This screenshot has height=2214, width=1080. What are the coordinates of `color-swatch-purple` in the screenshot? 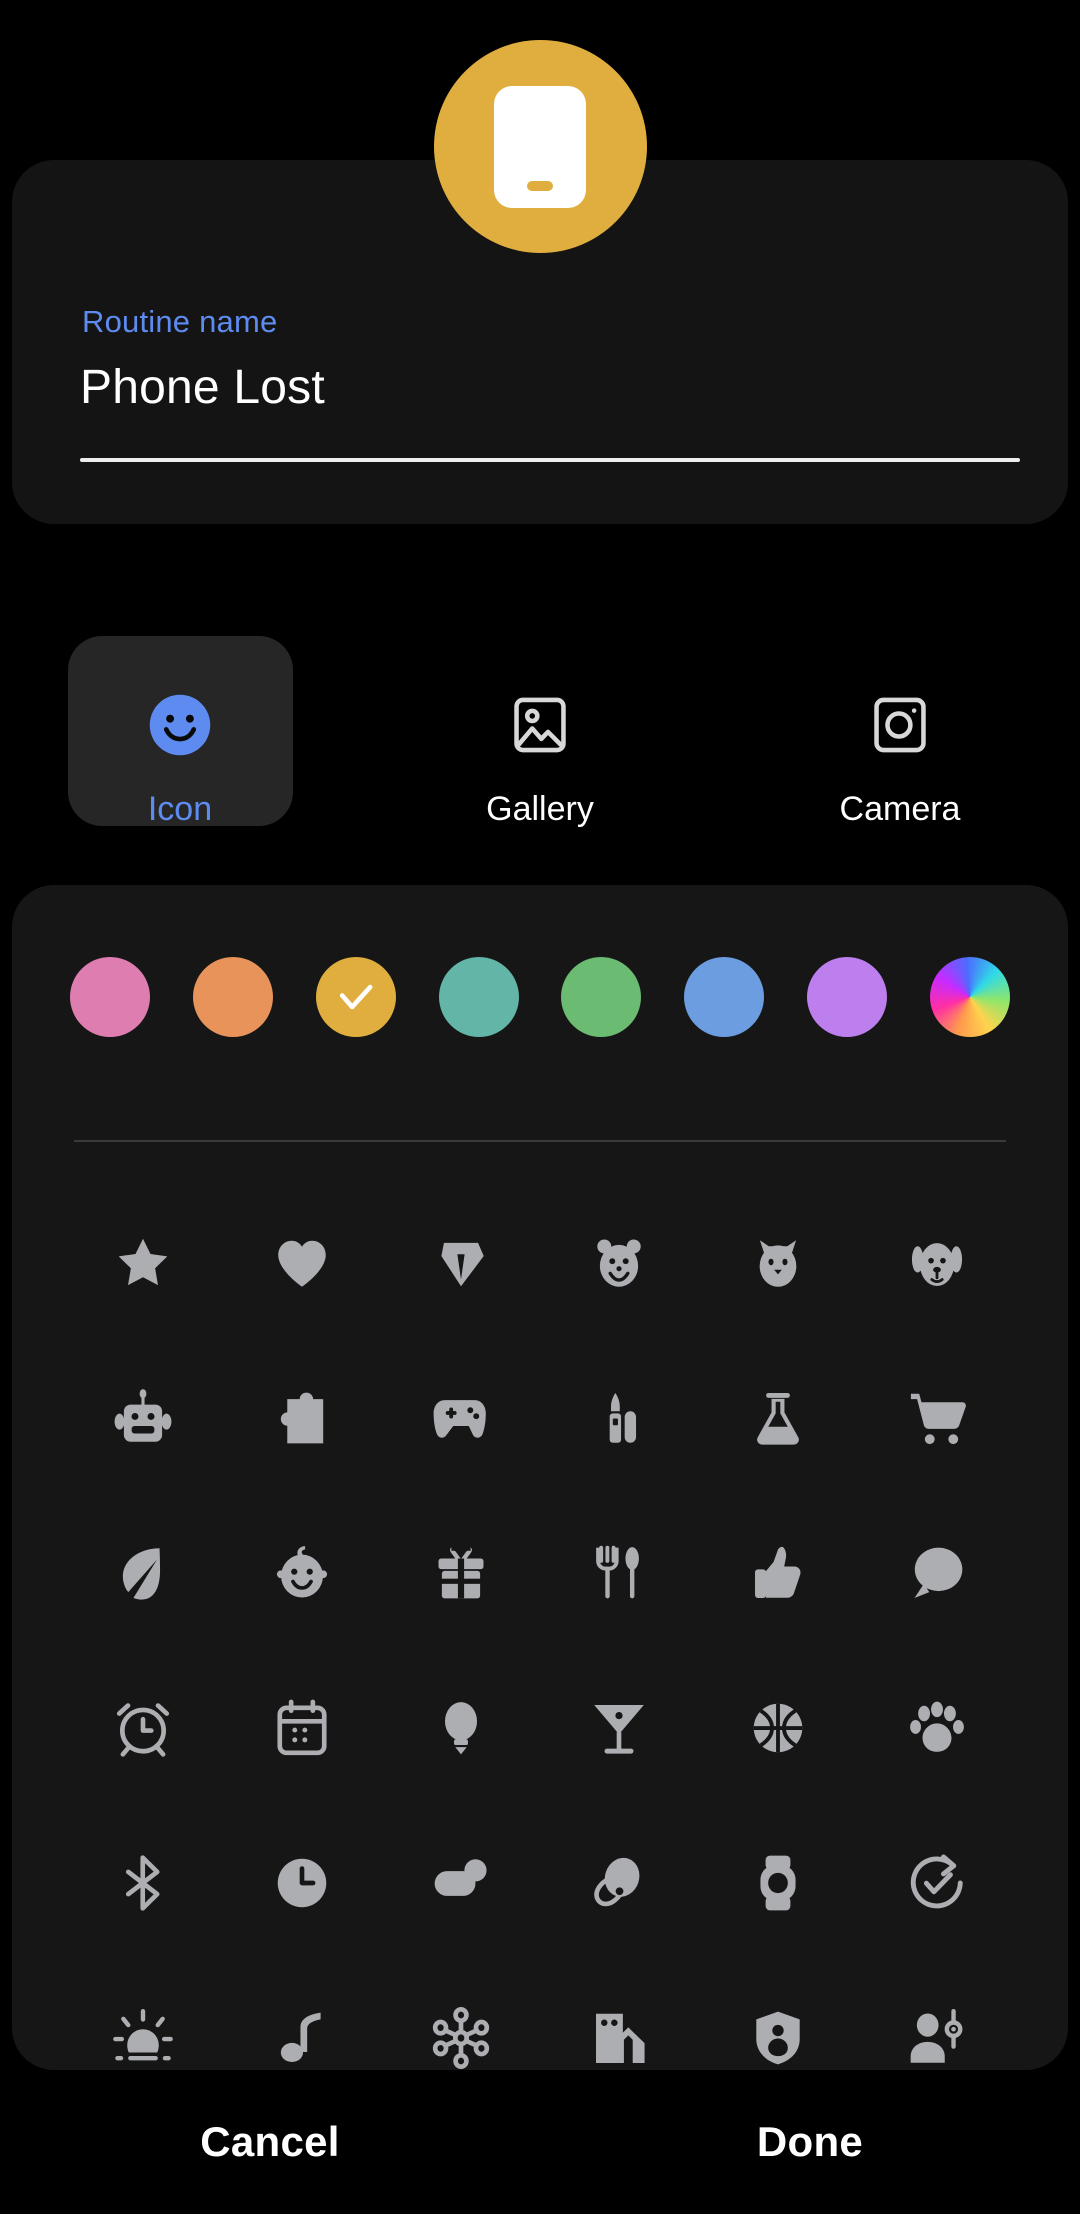 It's located at (847, 997).